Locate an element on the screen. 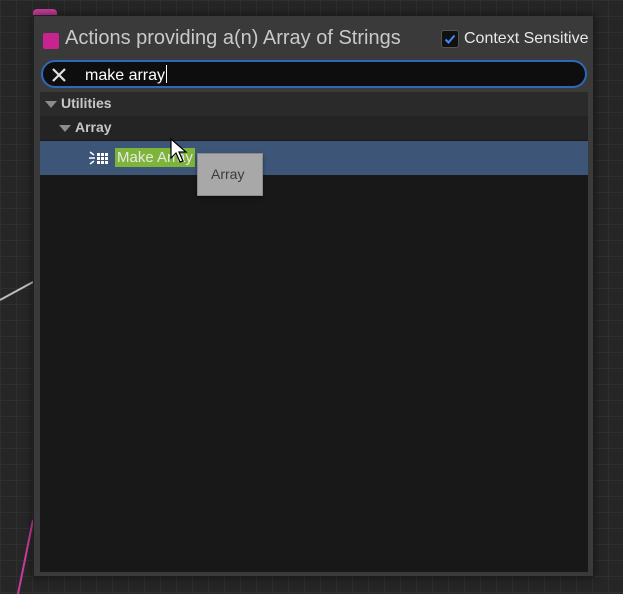 The width and height of the screenshot is (623, 594). text-caret is located at coordinates (167, 74).